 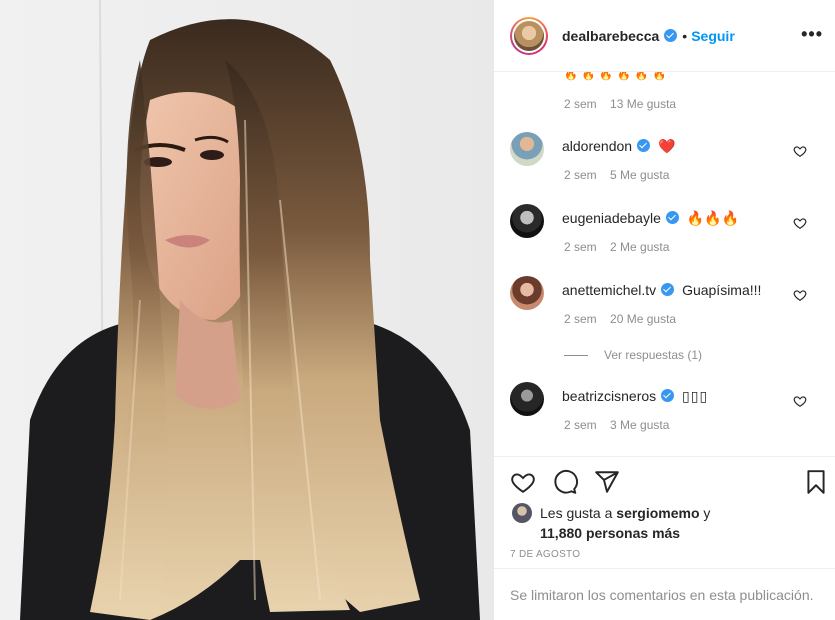 I want to click on likes-prefix: Les gusta a, so click(x=578, y=513).